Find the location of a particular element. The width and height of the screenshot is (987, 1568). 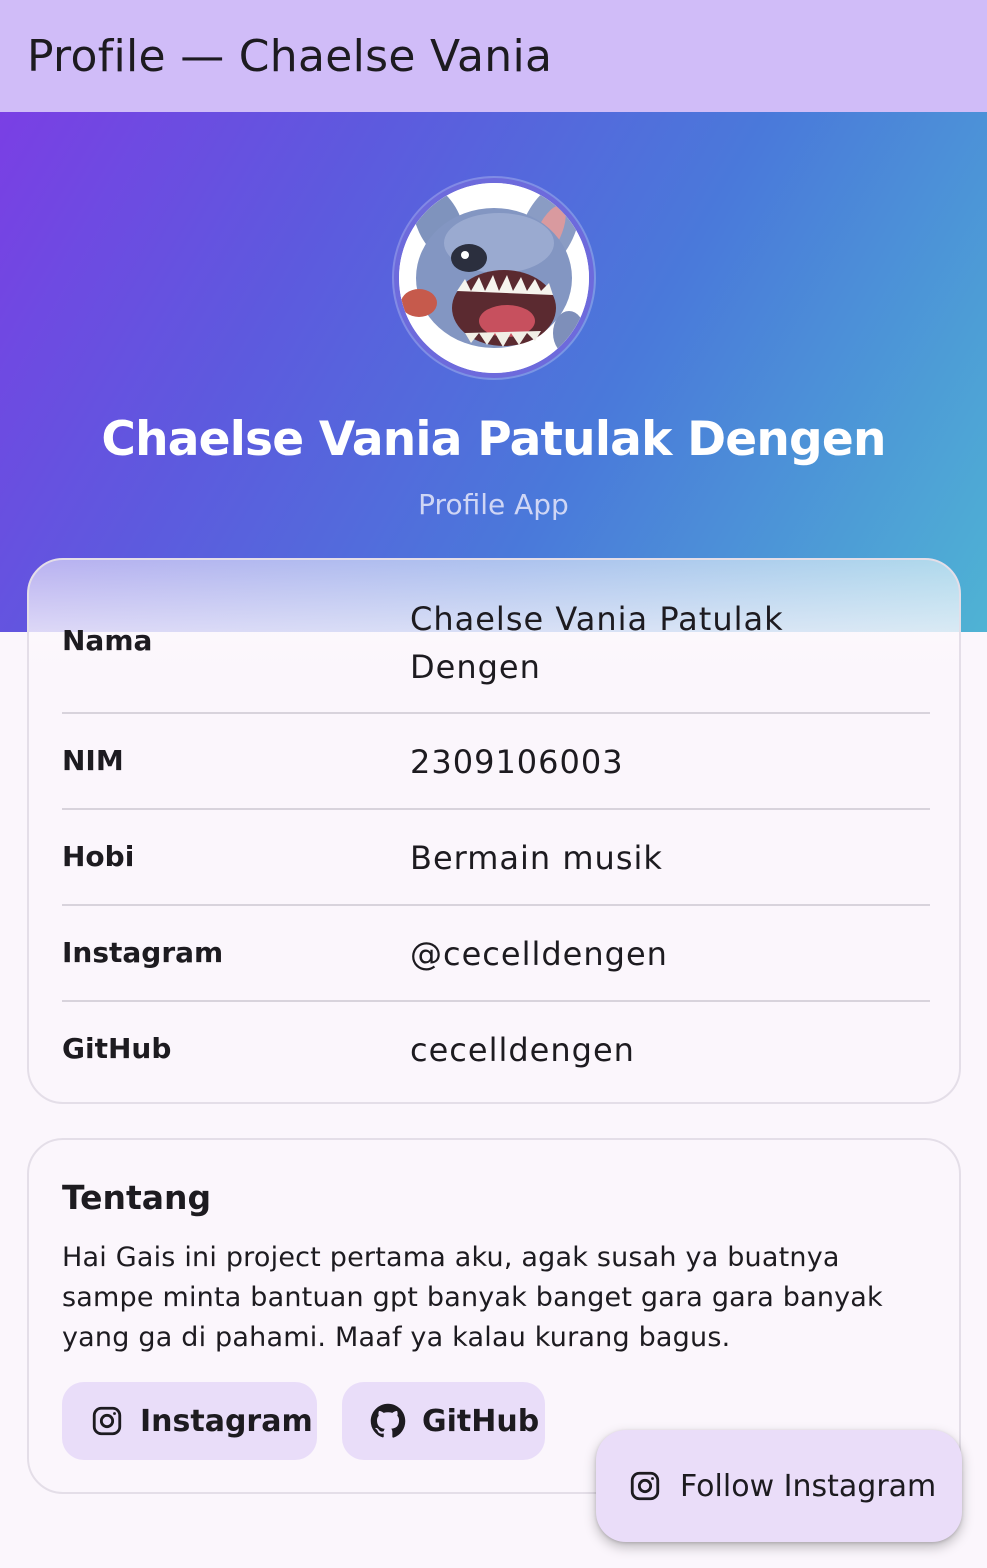

info-row-github: GitHub cecelldengen is located at coordinates (496, 1050).